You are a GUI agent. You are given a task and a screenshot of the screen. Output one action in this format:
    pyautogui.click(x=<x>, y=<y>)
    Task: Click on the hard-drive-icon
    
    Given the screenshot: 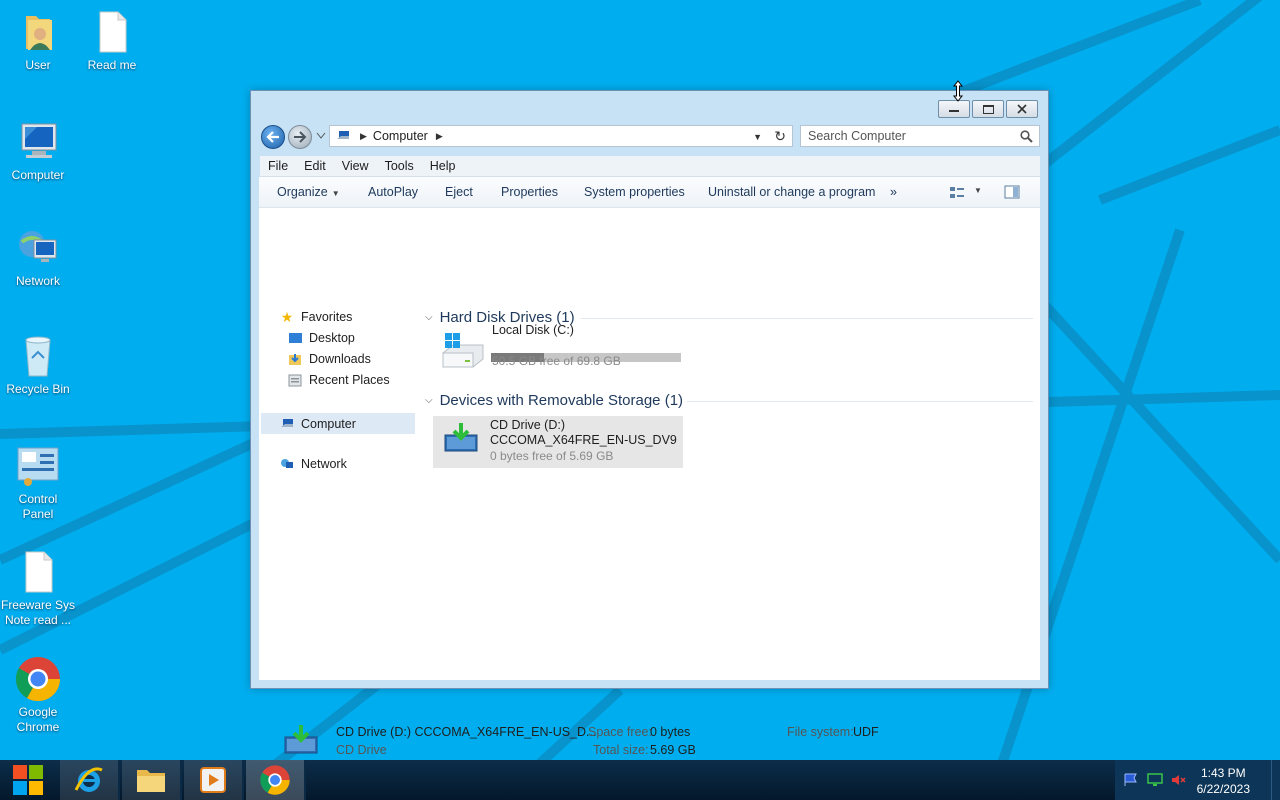 What is the action you would take?
    pyautogui.click(x=463, y=350)
    